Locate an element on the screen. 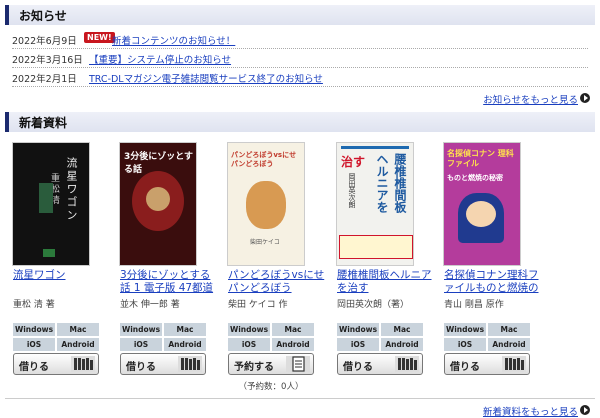  cover-title: ヘルニアを is located at coordinates (382, 183).